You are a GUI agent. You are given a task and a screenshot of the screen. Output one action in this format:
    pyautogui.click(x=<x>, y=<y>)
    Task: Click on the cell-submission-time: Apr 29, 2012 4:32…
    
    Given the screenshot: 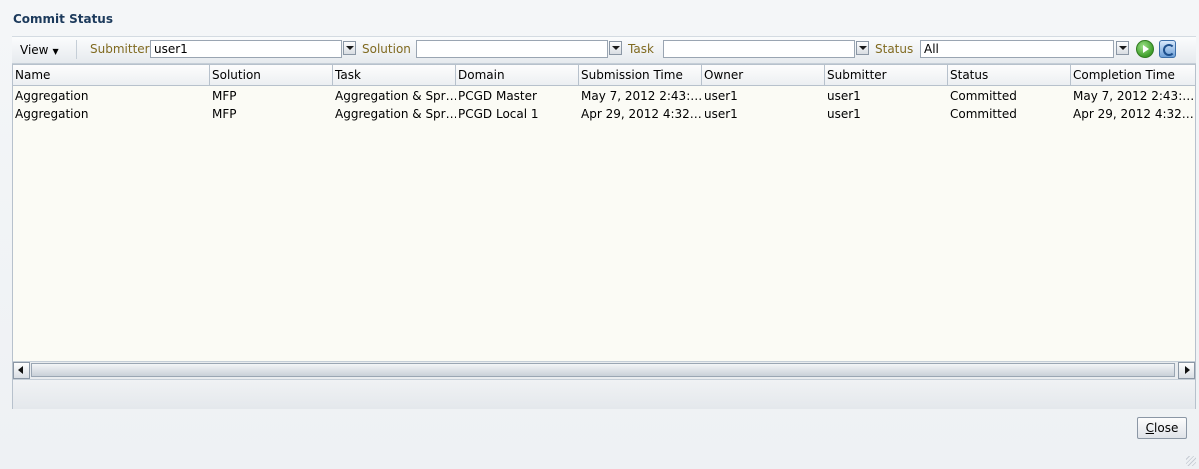 What is the action you would take?
    pyautogui.click(x=641, y=114)
    